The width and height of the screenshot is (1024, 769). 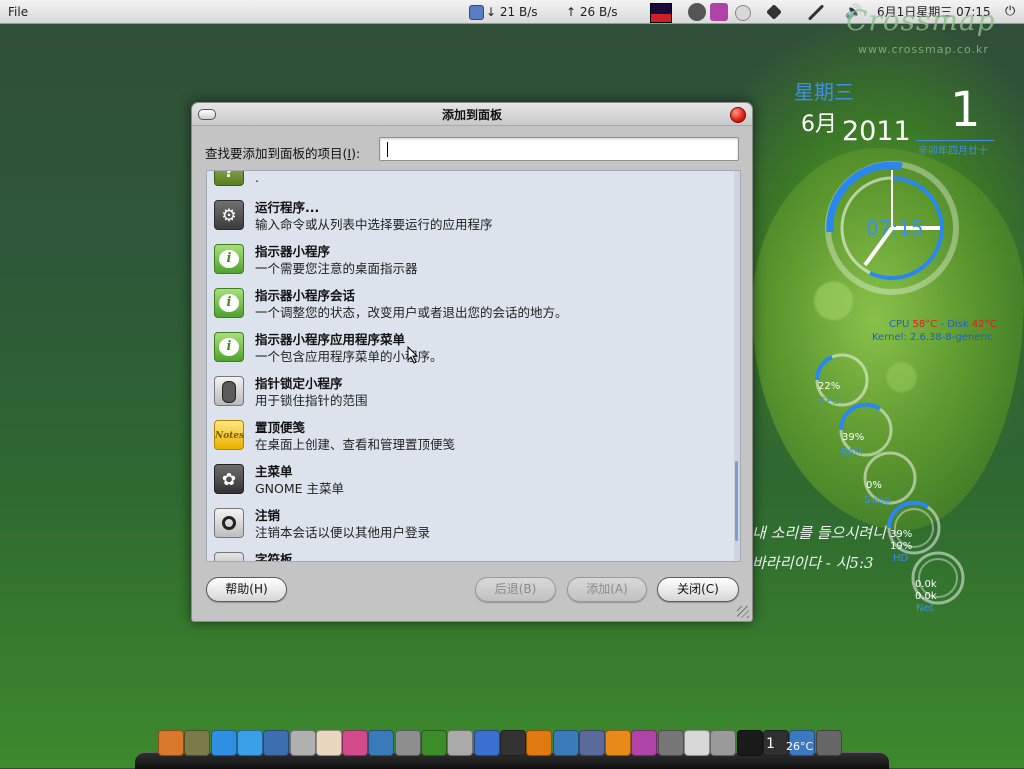 What do you see at coordinates (566, 743) in the screenshot?
I see `monitor-icon` at bounding box center [566, 743].